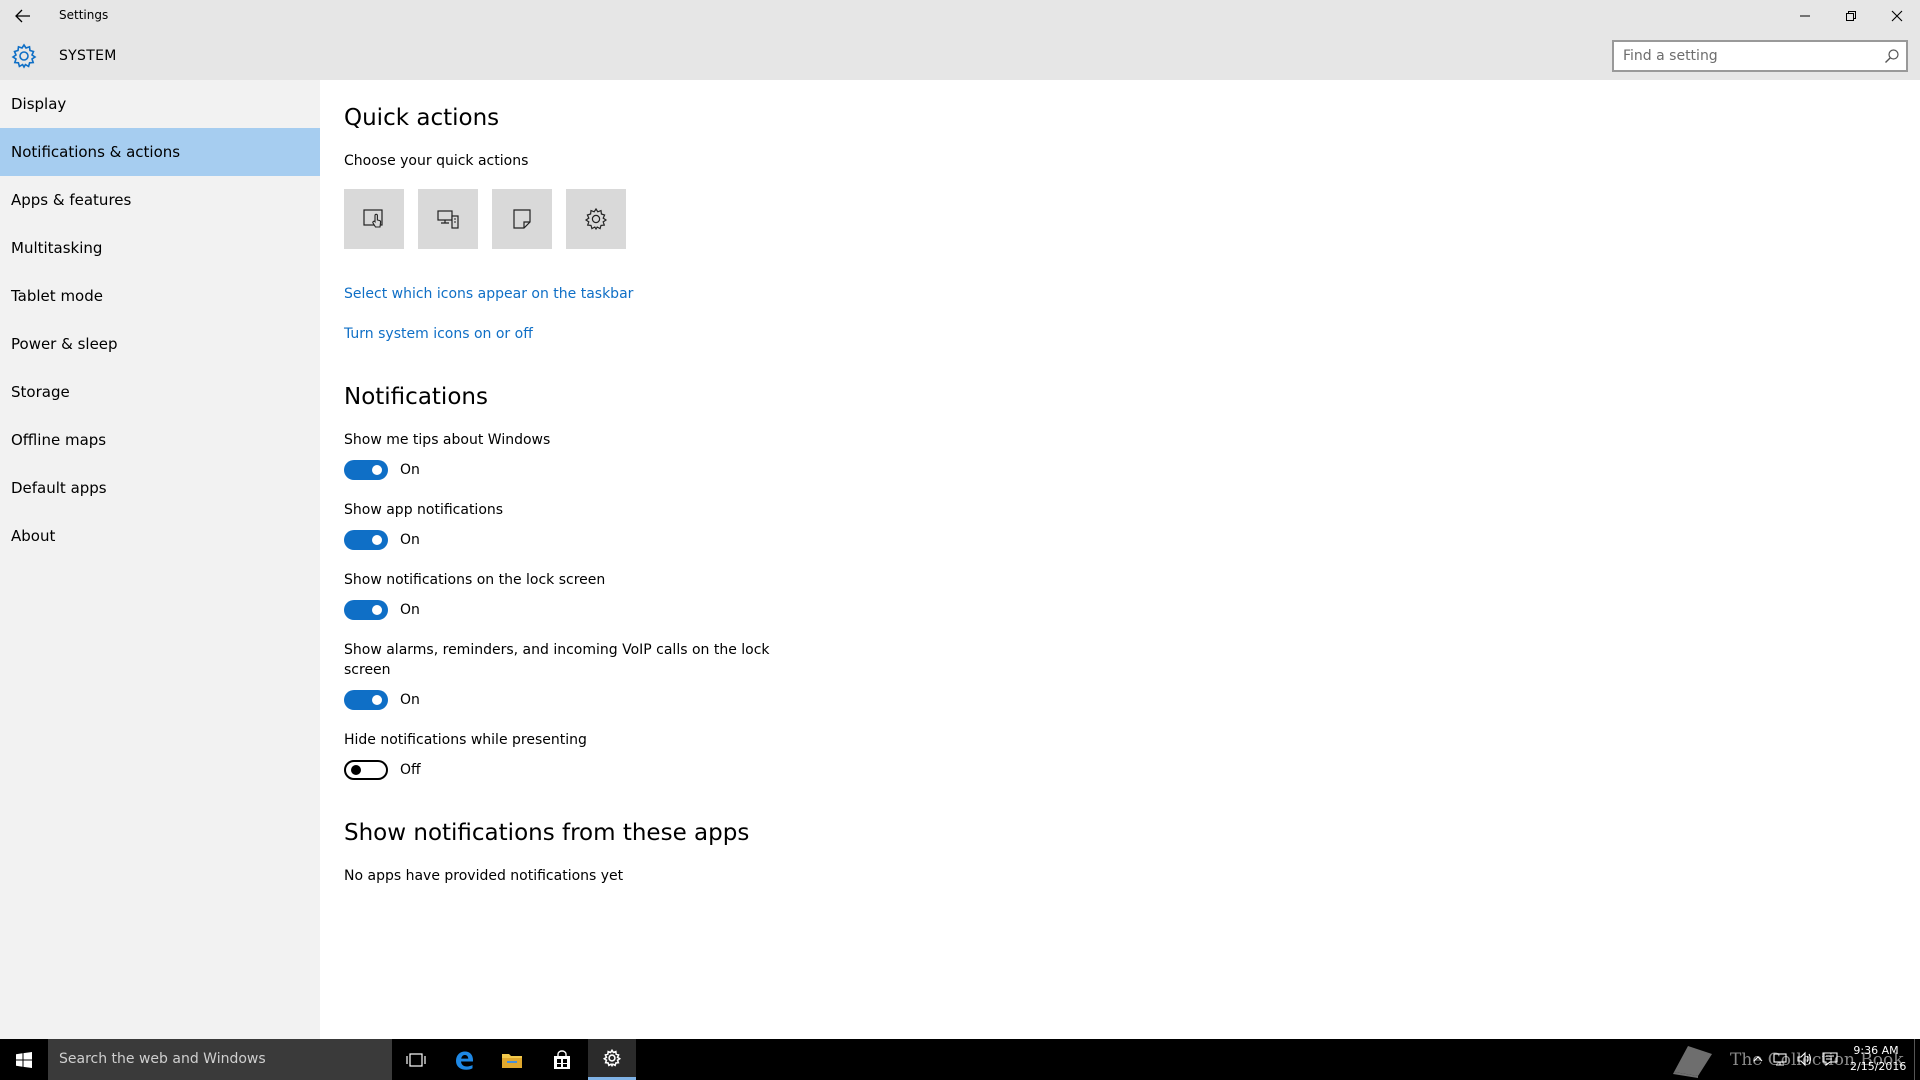 The image size is (1920, 1080). What do you see at coordinates (160, 536) in the screenshot?
I see `sidebar-item-about: About` at bounding box center [160, 536].